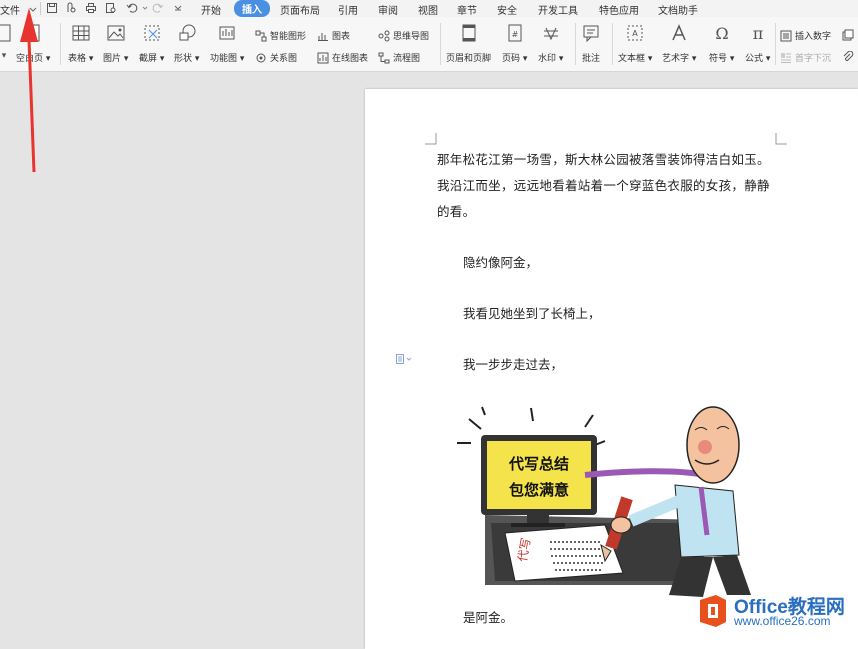 This screenshot has height=649, width=858. What do you see at coordinates (786, 57) in the screenshot?
I see `drop-cap-icon` at bounding box center [786, 57].